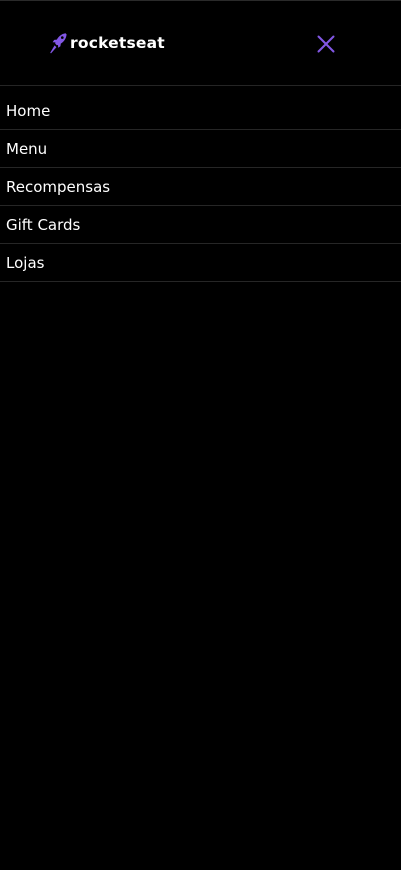  Describe the element at coordinates (117, 43) in the screenshot. I see `logo-wordmark: rocketseat` at that location.